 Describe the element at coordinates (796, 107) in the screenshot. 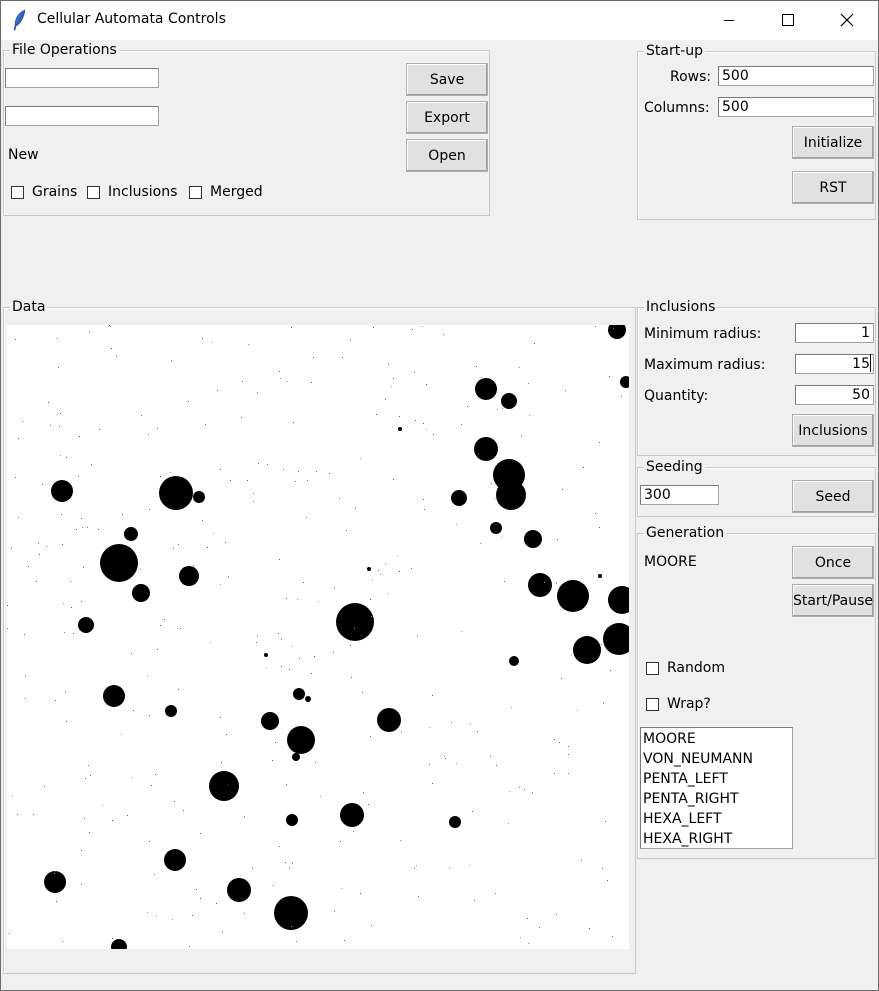

I see `columns-input` at that location.